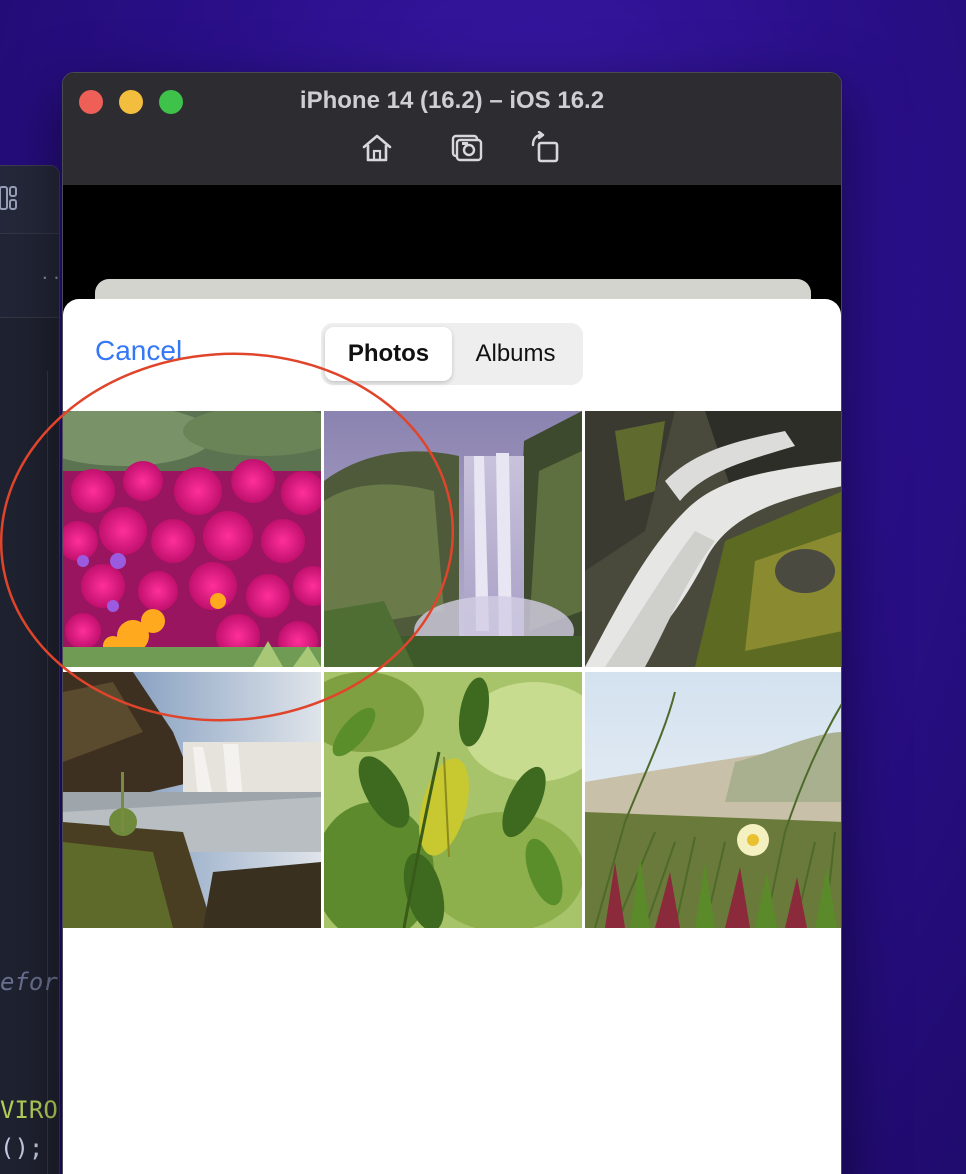  Describe the element at coordinates (51, 273) in the screenshot. I see `editor-more-dots: ..` at that location.